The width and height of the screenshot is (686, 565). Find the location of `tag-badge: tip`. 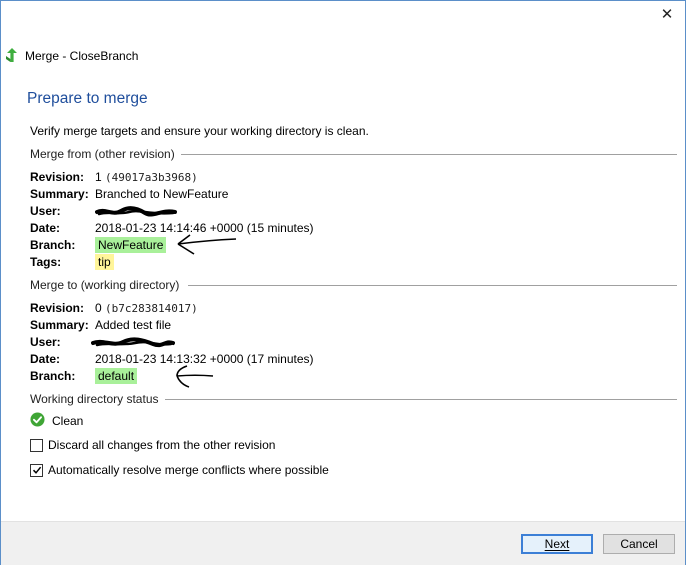

tag-badge: tip is located at coordinates (104, 262).